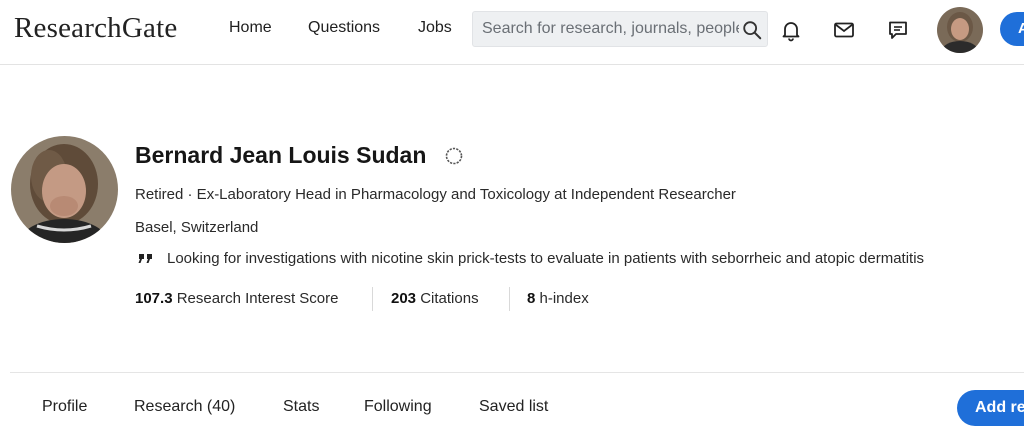  What do you see at coordinates (1012, 29) in the screenshot?
I see `header-add-button: A` at bounding box center [1012, 29].